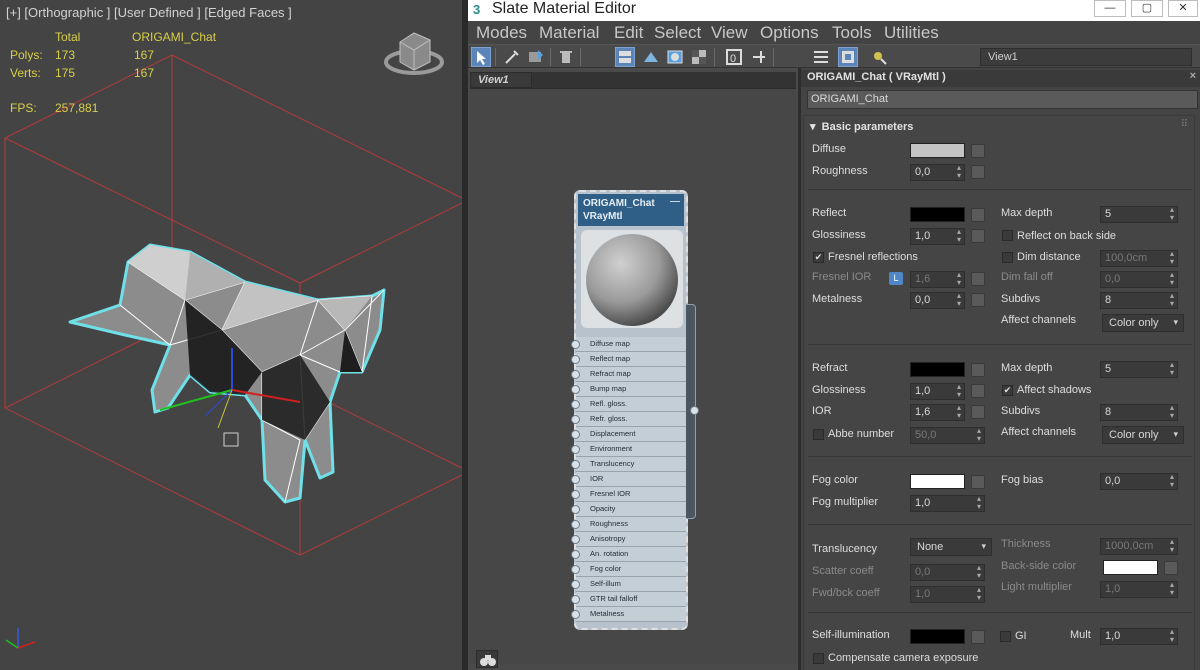  What do you see at coordinates (569, 33) in the screenshot?
I see `menu-material: Material` at bounding box center [569, 33].